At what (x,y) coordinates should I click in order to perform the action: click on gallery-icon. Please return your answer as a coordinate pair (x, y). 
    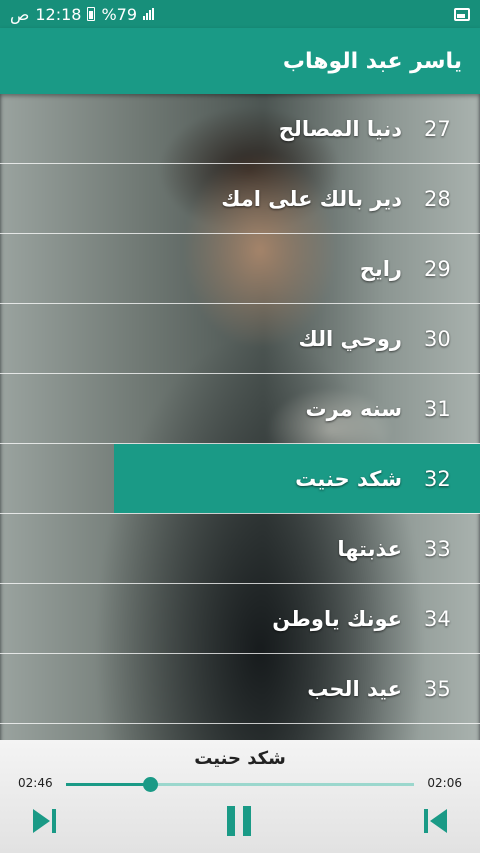
    Looking at the image, I should click on (462, 14).